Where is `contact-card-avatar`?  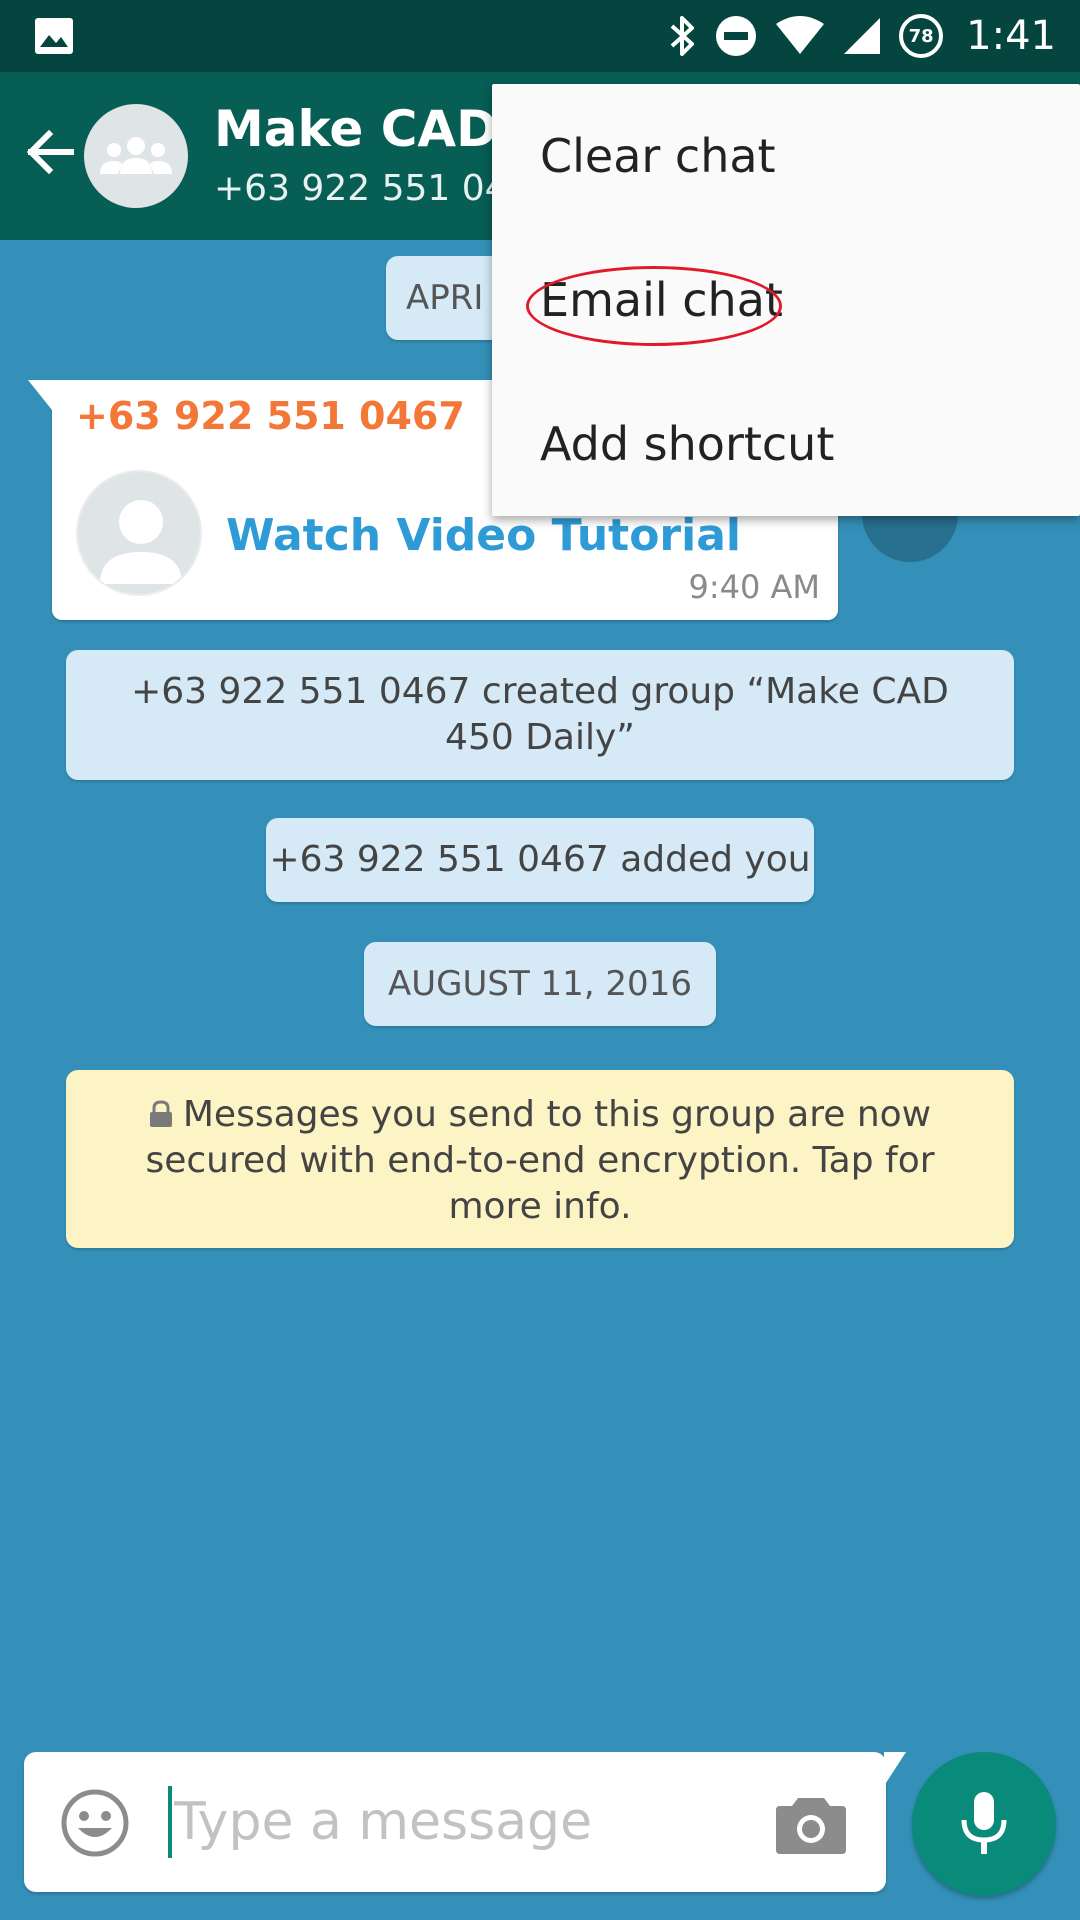
contact-card-avatar is located at coordinates (139, 533).